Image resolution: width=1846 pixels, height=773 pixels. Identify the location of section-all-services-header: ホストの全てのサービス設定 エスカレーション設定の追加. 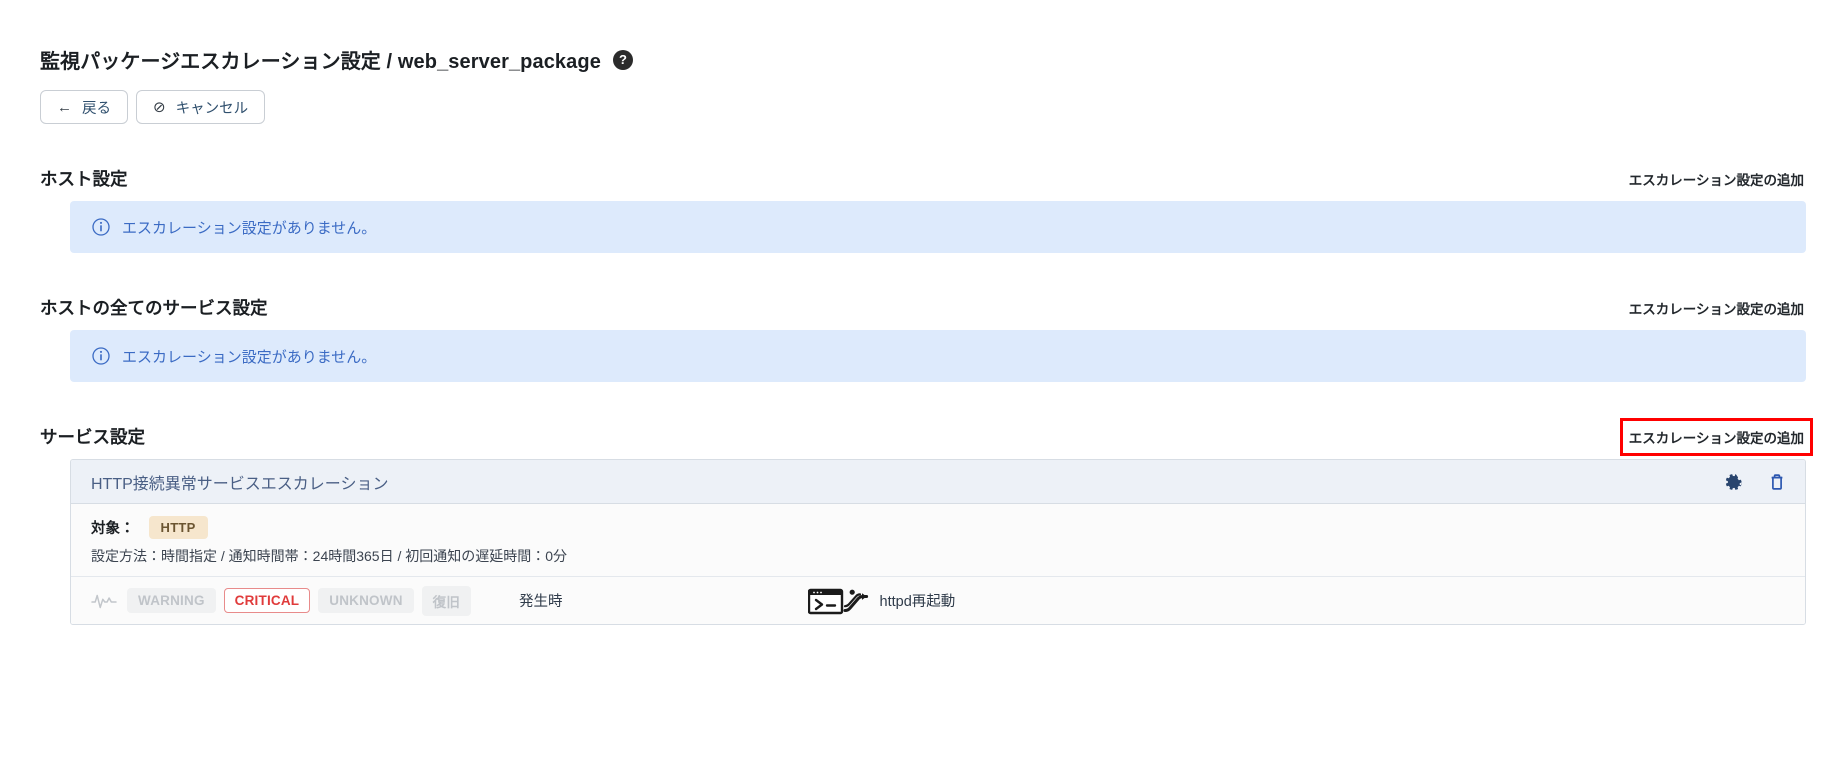
(923, 312).